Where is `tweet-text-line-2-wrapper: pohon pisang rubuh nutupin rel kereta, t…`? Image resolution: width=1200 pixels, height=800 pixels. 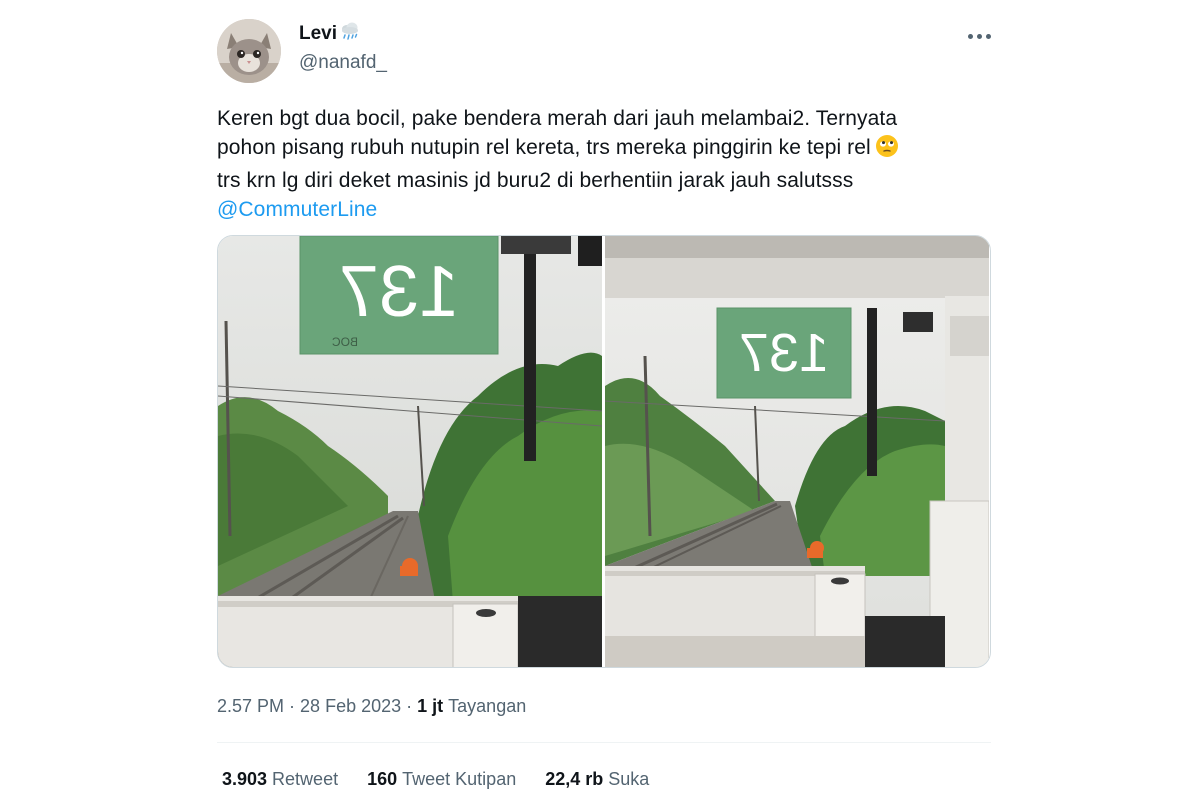
tweet-text-line-2-wrapper: pohon pisang rubuh nutupin rel kereta, t… is located at coordinates (612, 149).